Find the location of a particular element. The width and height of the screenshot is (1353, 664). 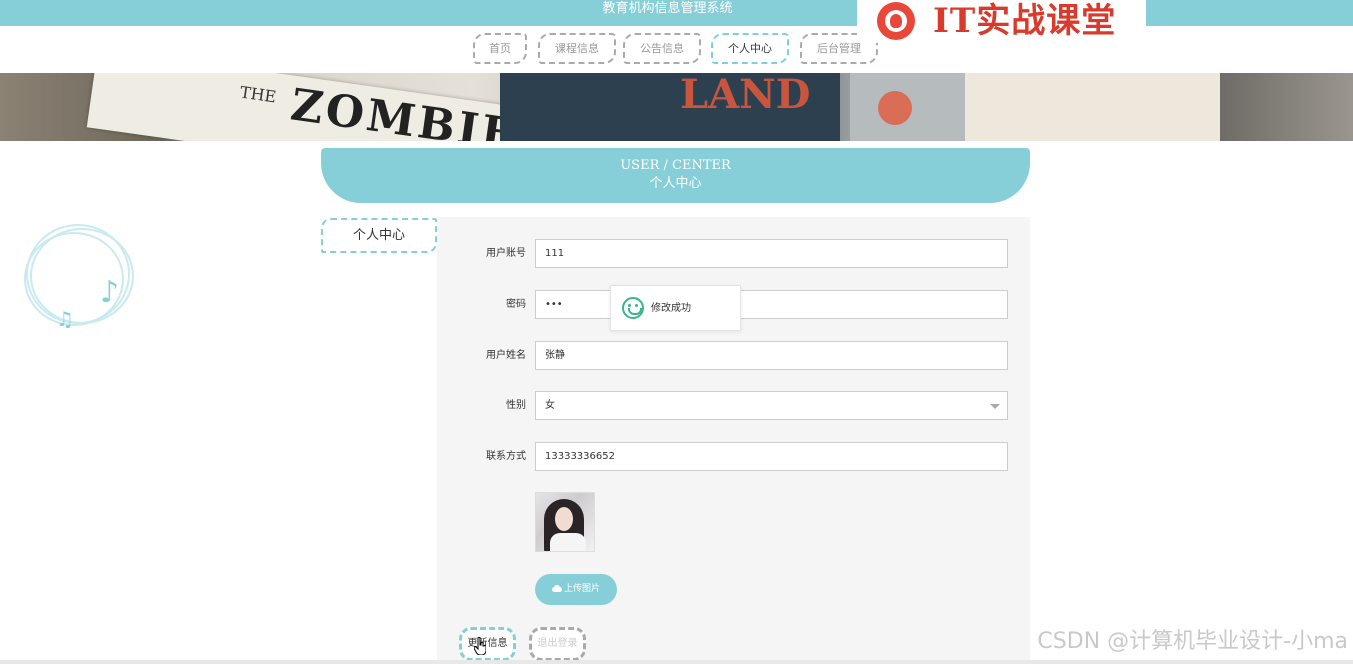

gender-value: 女 is located at coordinates (550, 405).